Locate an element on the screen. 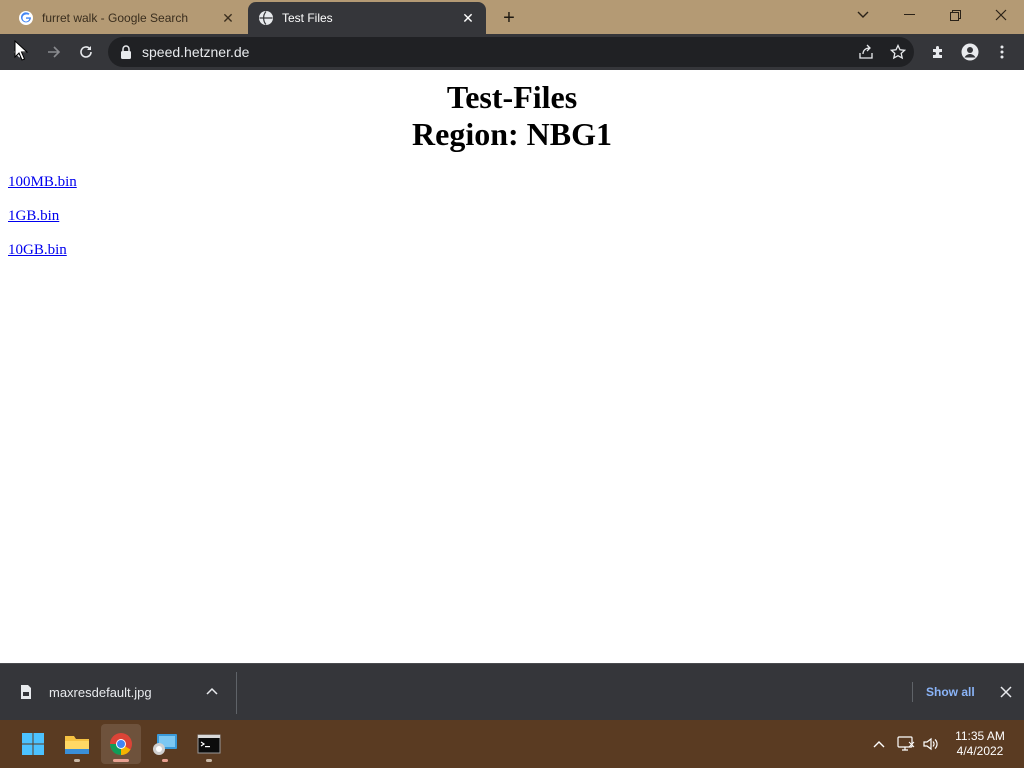 The height and width of the screenshot is (768, 1024). show-hidden-icons-chevron-icon is located at coordinates (879, 744).